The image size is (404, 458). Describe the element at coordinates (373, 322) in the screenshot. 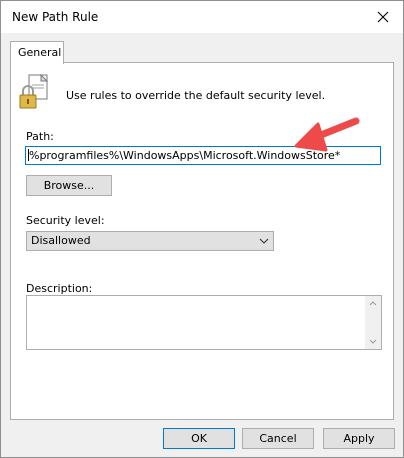

I see `description-scrollbar` at that location.